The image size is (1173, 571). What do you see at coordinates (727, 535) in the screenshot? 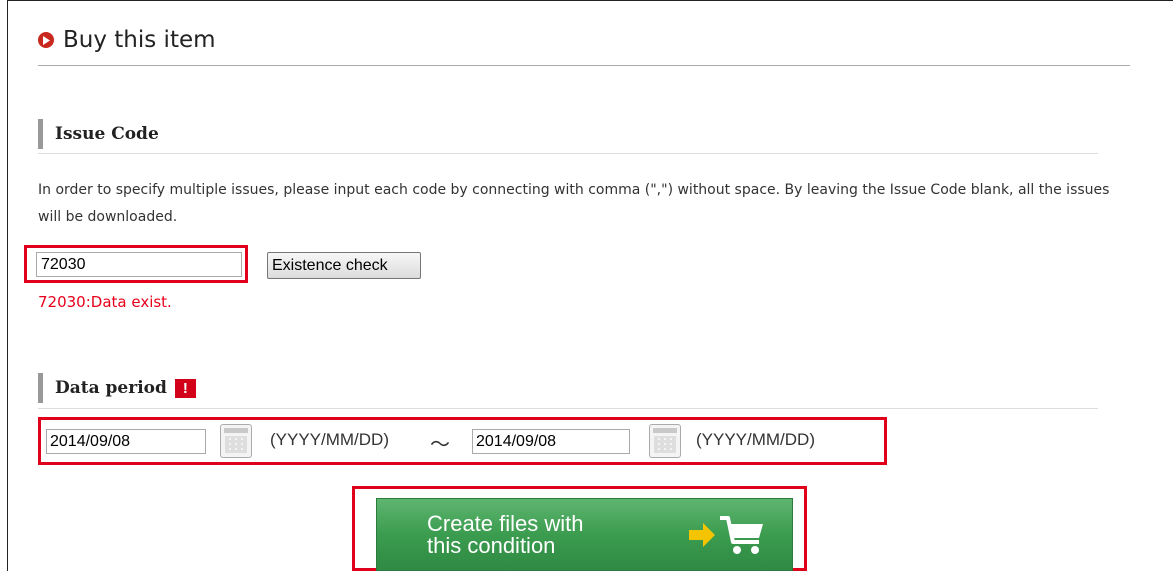
I see `cart-icon` at bounding box center [727, 535].